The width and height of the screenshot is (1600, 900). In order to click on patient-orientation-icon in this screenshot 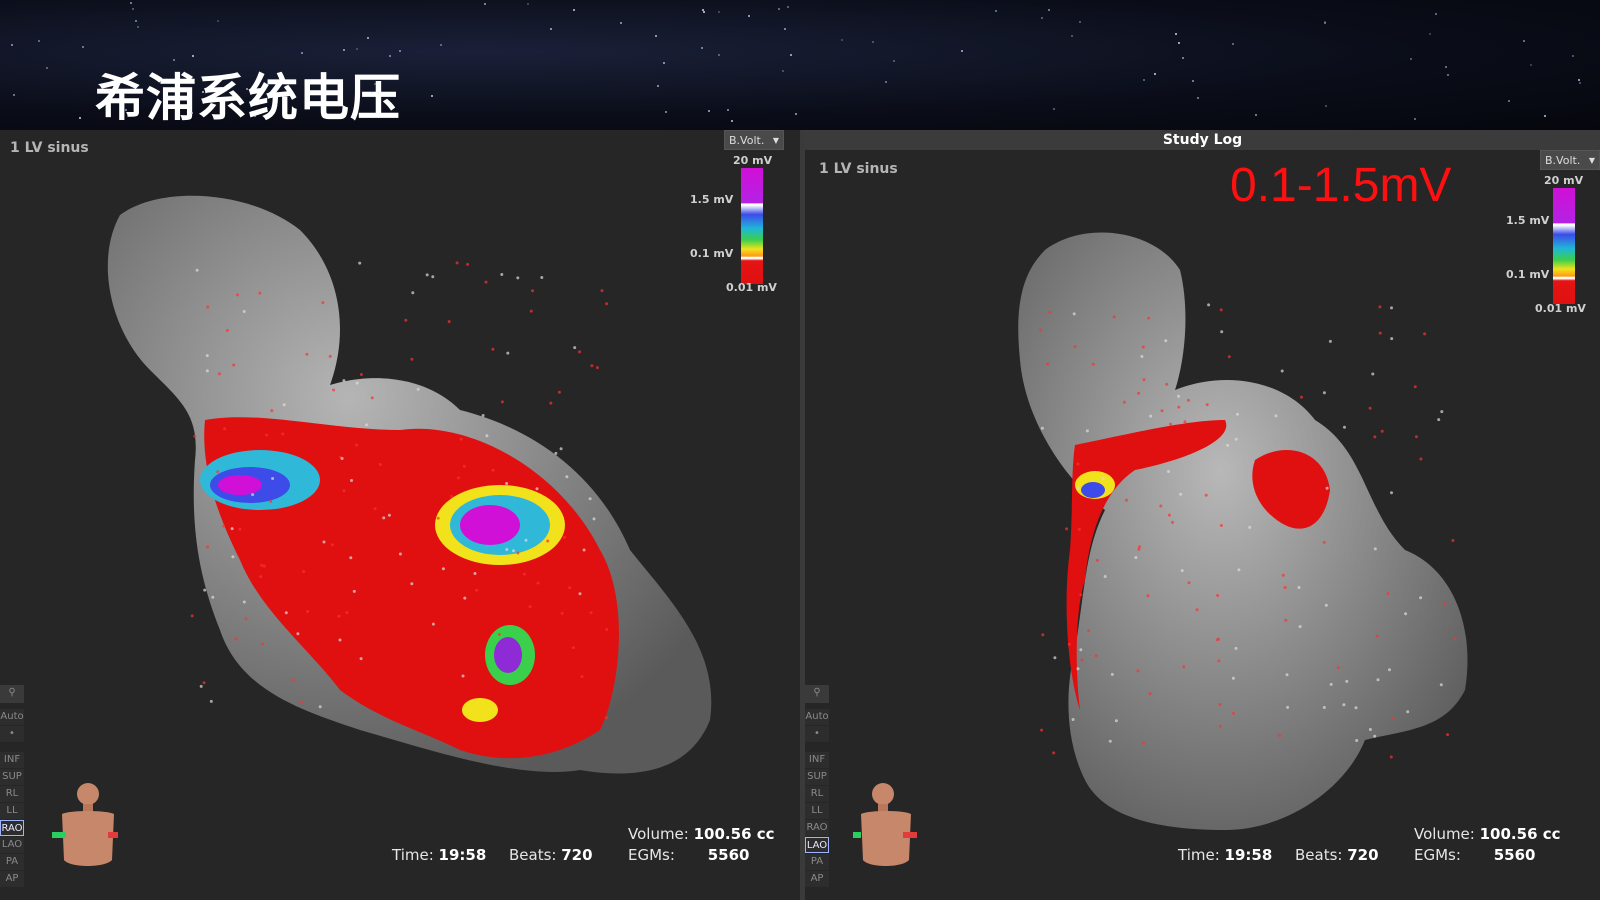, I will do `click(888, 827)`.